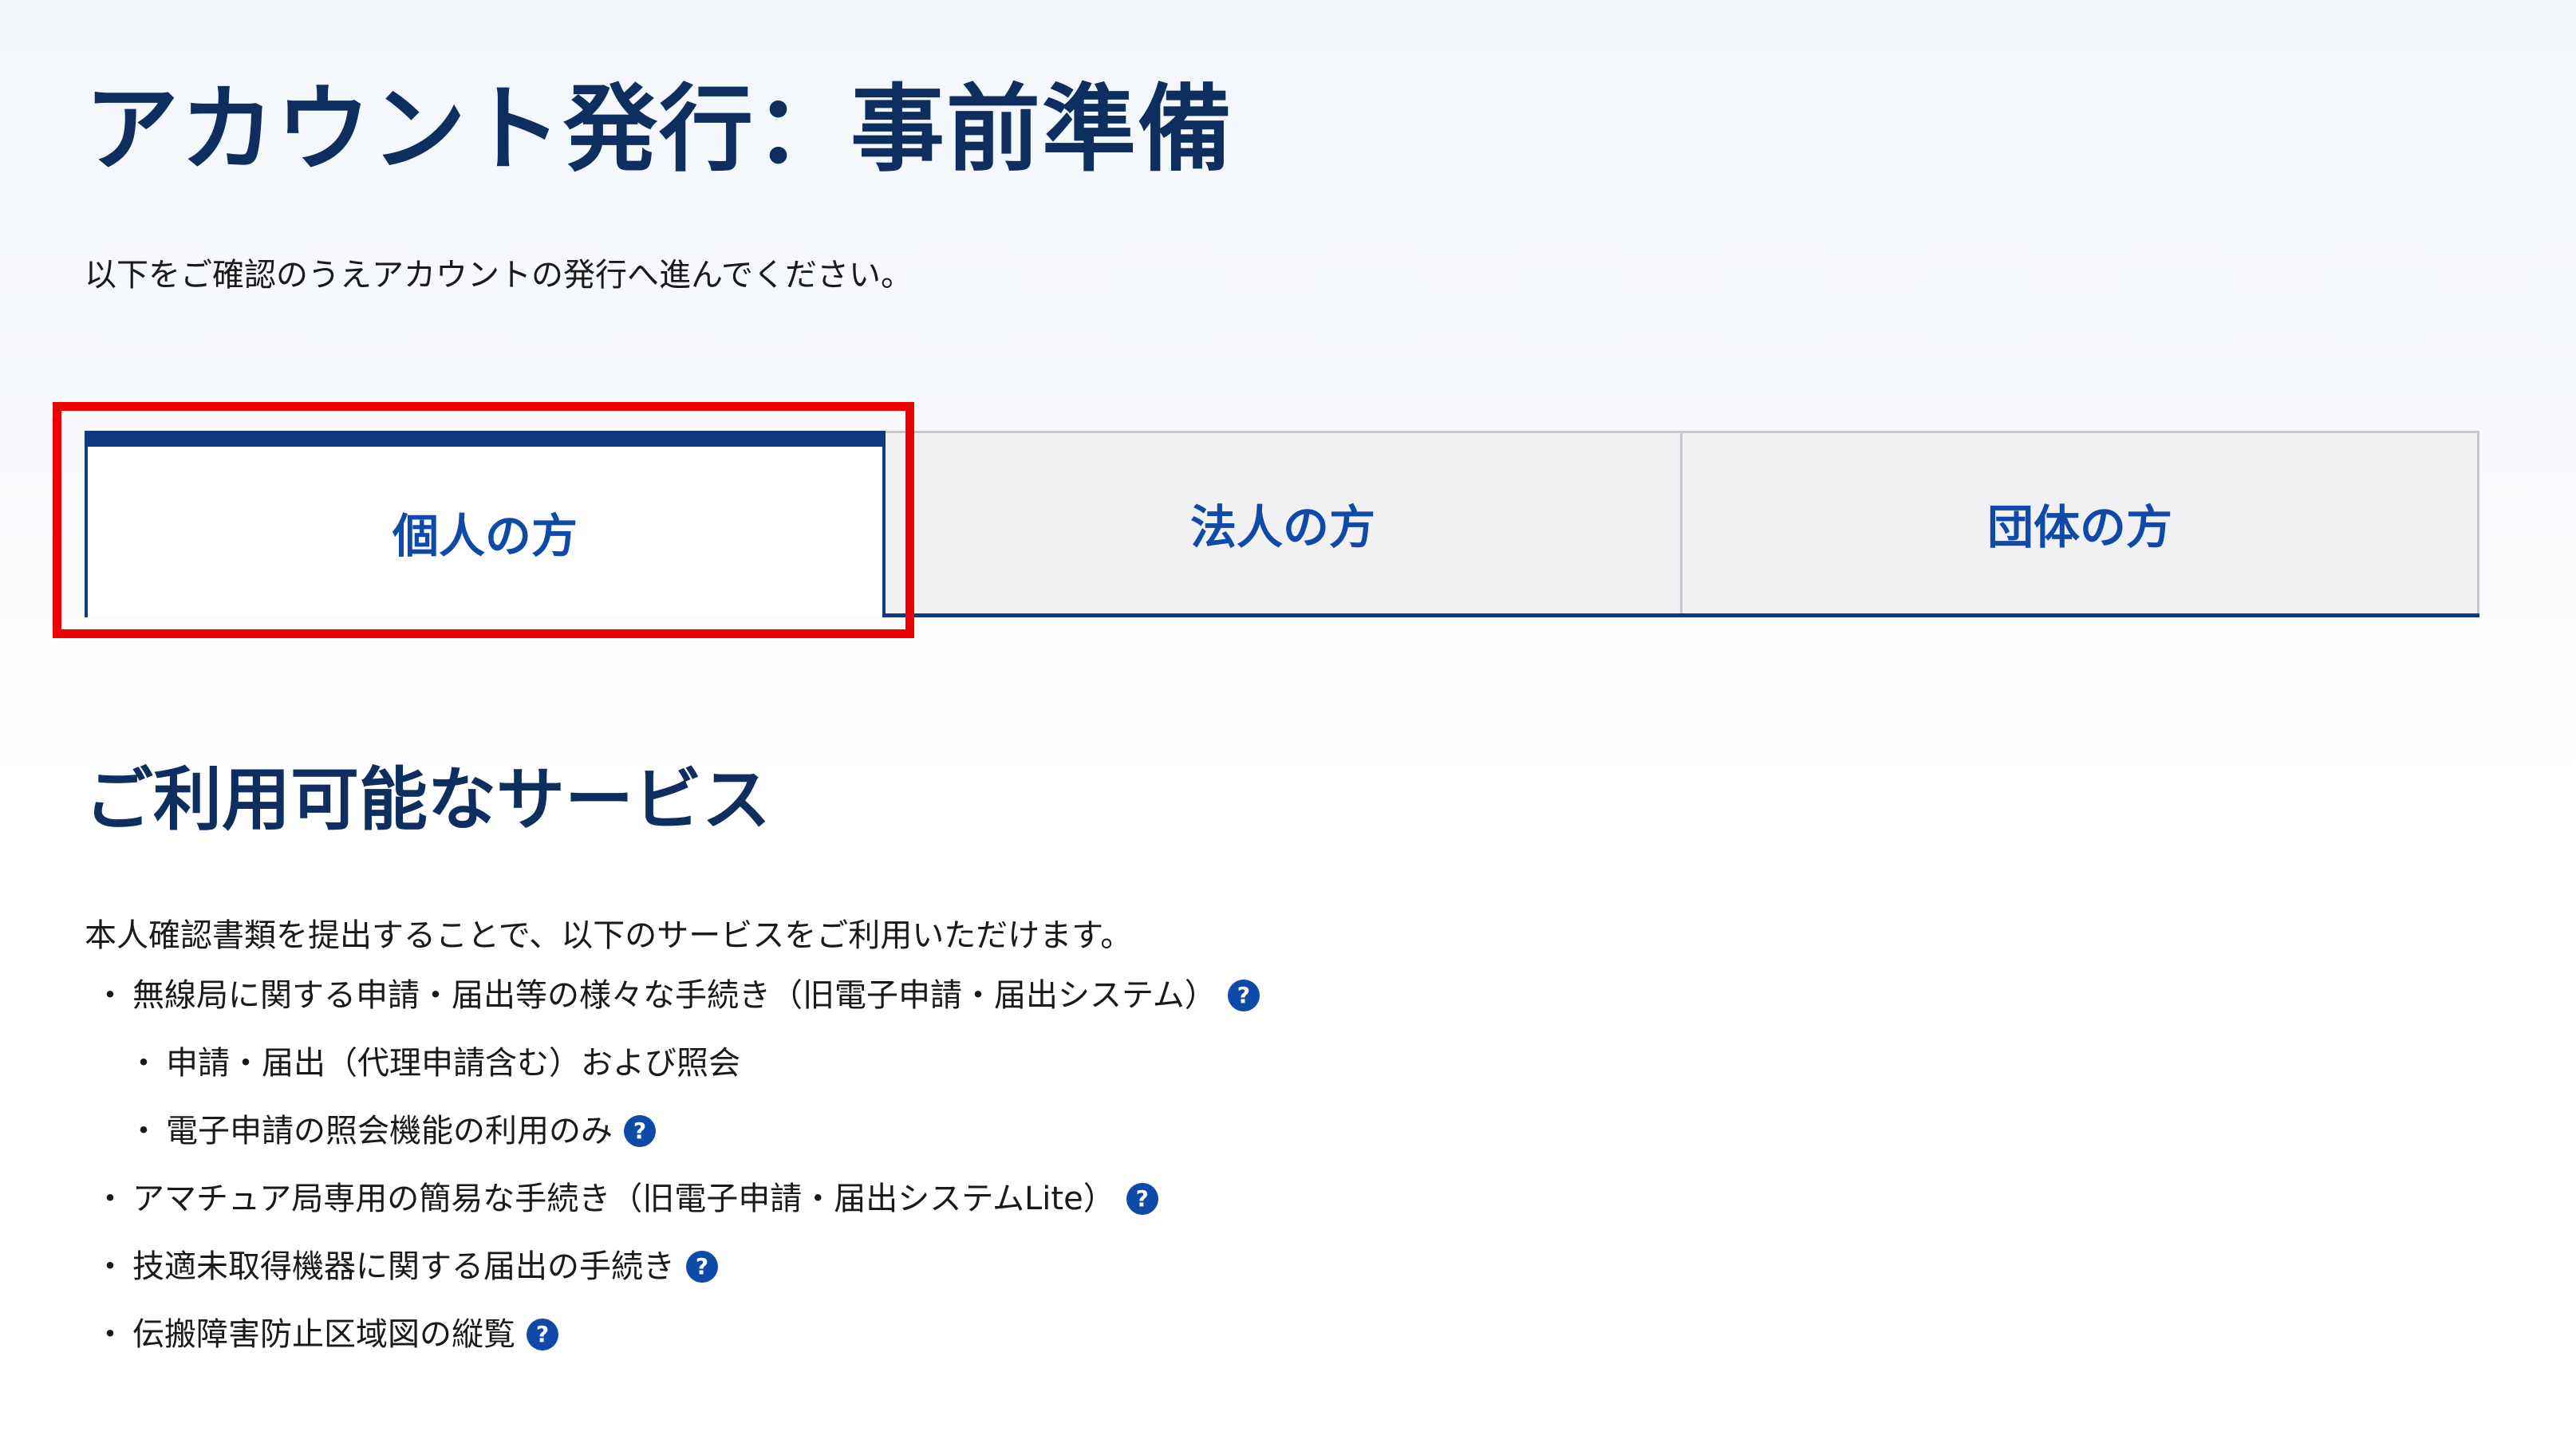  I want to click on list-item: ・ 無線局に関する申請・届出等の様々な手続き（旧電子申請・届出システム） ?, so click(672, 1009).